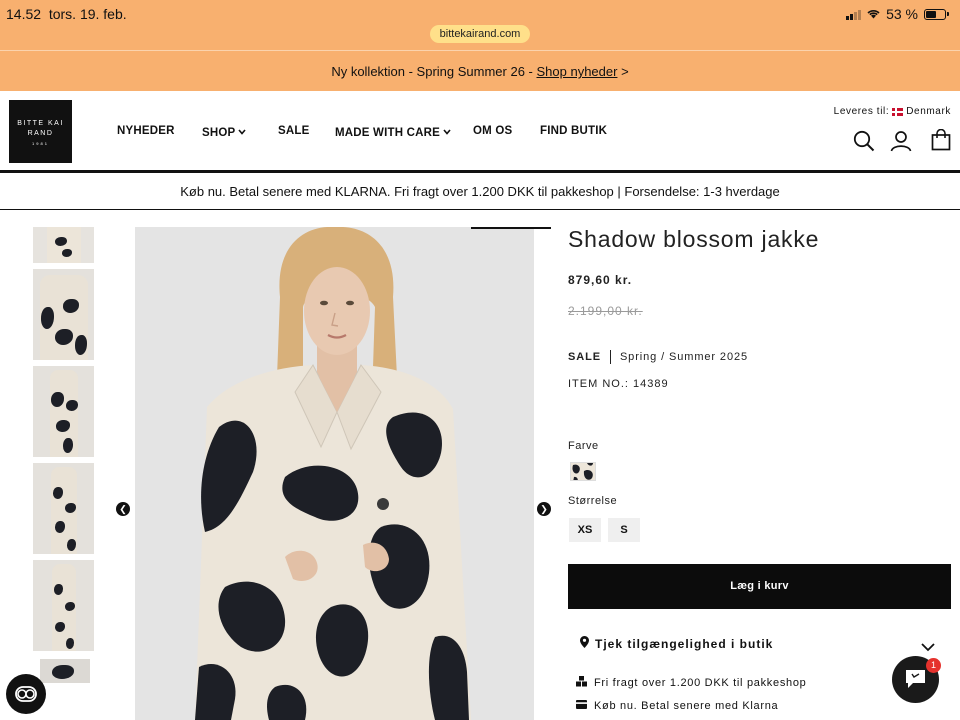 The height and width of the screenshot is (720, 960). I want to click on meta-divider, so click(610, 357).